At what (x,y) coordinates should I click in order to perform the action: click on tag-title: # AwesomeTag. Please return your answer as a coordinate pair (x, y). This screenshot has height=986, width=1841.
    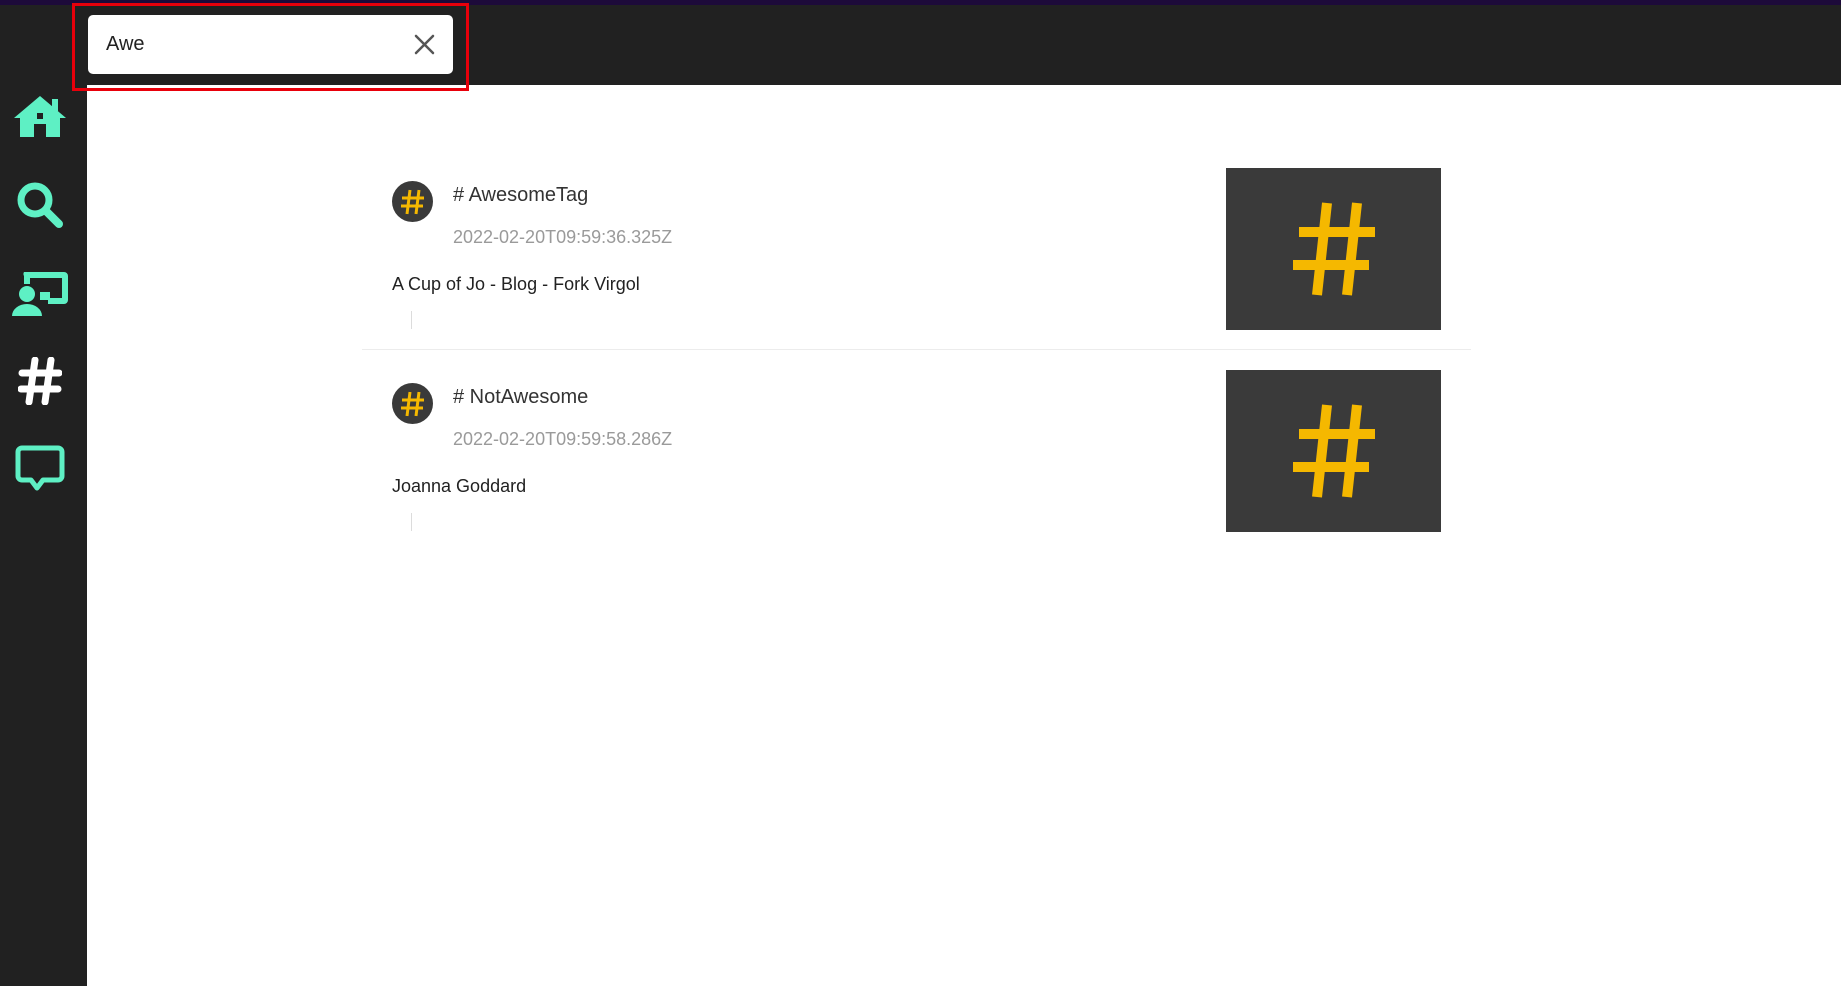
    Looking at the image, I should click on (520, 195).